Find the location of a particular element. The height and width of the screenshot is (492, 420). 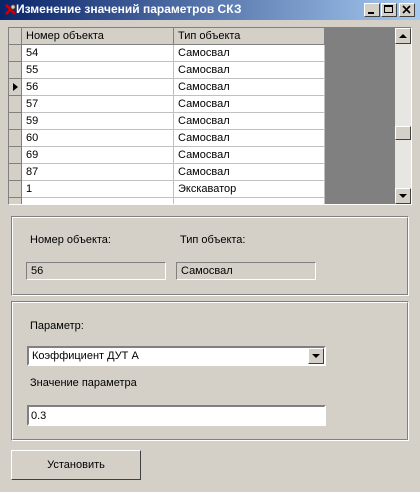

table-row: 59 Самосвал is located at coordinates (167, 121).